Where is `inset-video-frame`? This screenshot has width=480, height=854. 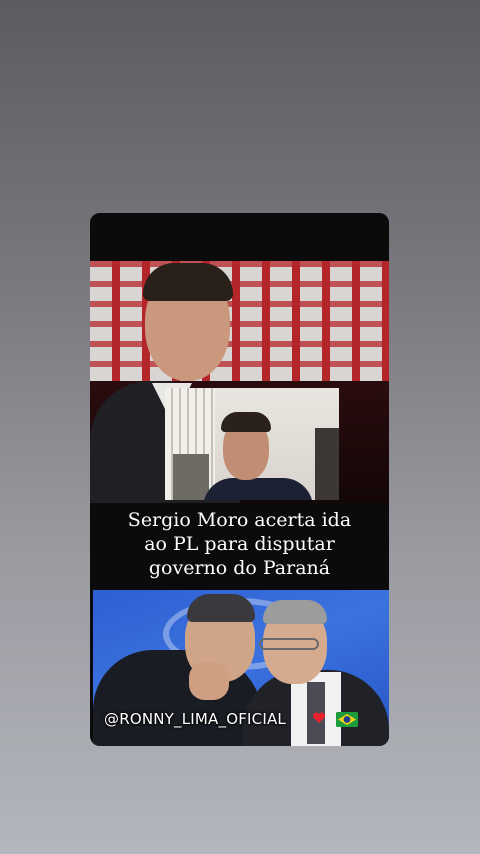 inset-video-frame is located at coordinates (252, 444).